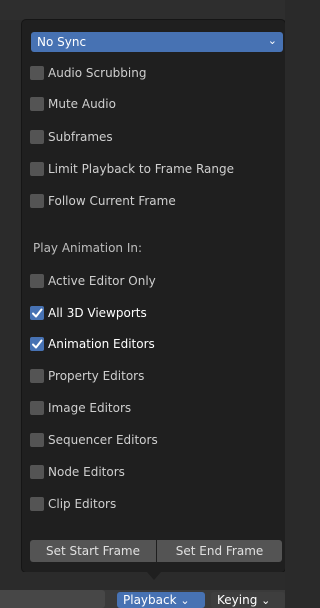  What do you see at coordinates (150, 600) in the screenshot?
I see `playback-menu-label: Playback` at bounding box center [150, 600].